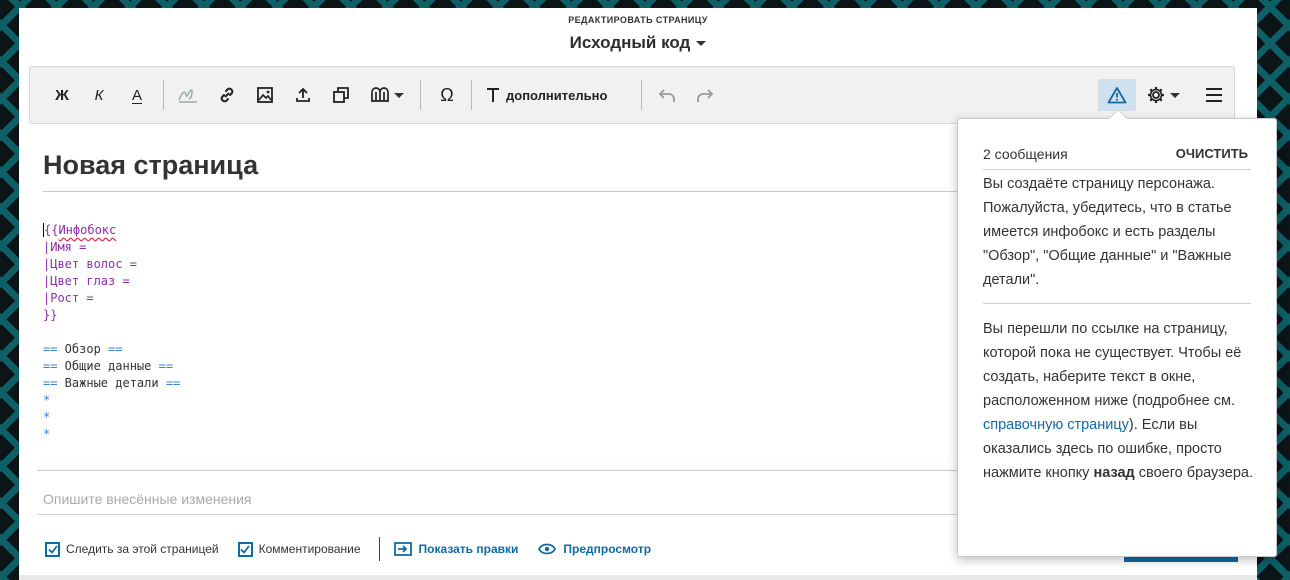 Image resolution: width=1290 pixels, height=580 pixels. I want to click on diff-icon, so click(402, 549).